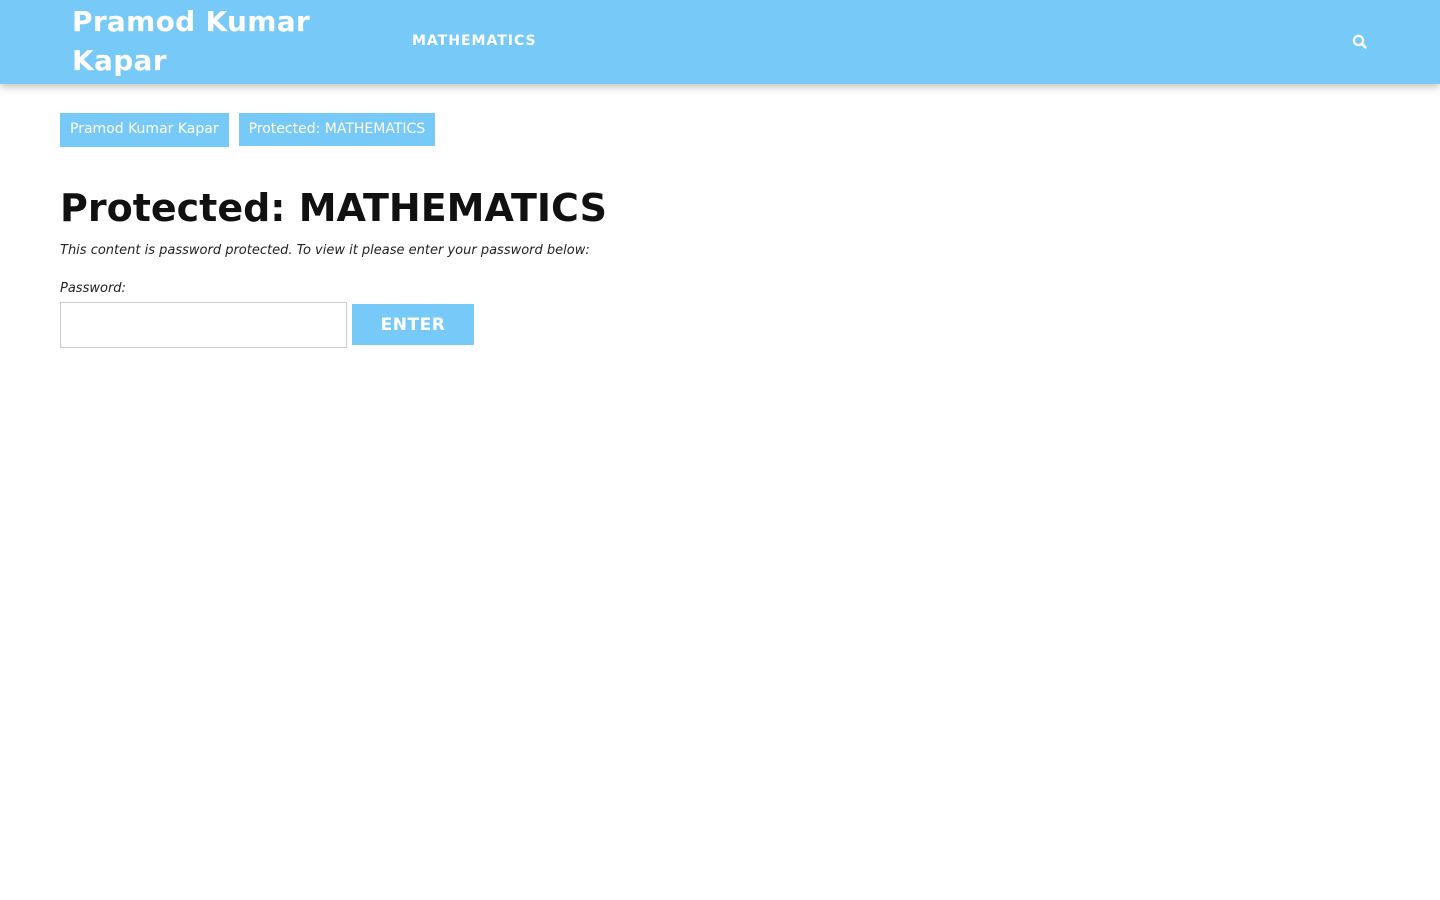  What do you see at coordinates (413, 324) in the screenshot?
I see `enter-button: ENTER` at bounding box center [413, 324].